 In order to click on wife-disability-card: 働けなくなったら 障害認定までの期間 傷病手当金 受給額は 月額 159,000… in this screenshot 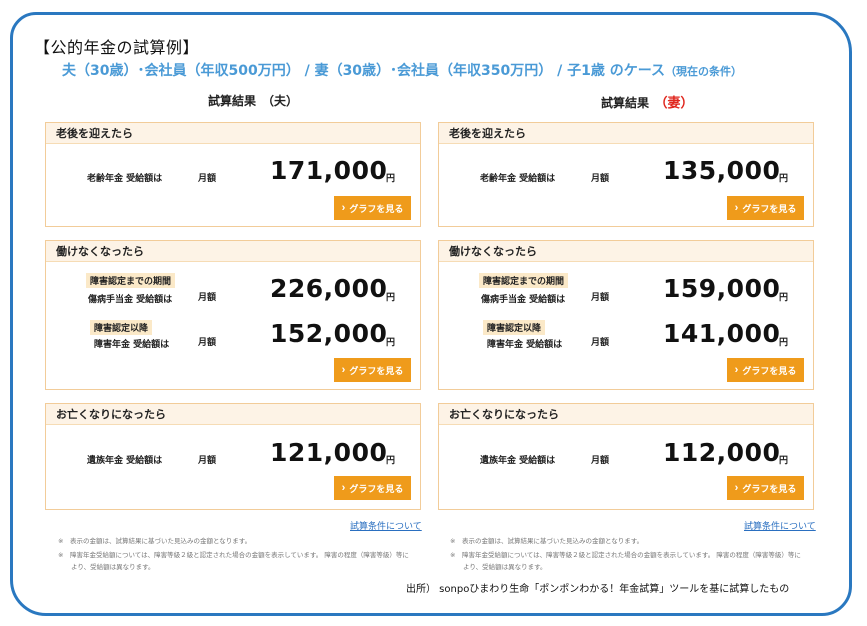, I will do `click(626, 315)`.